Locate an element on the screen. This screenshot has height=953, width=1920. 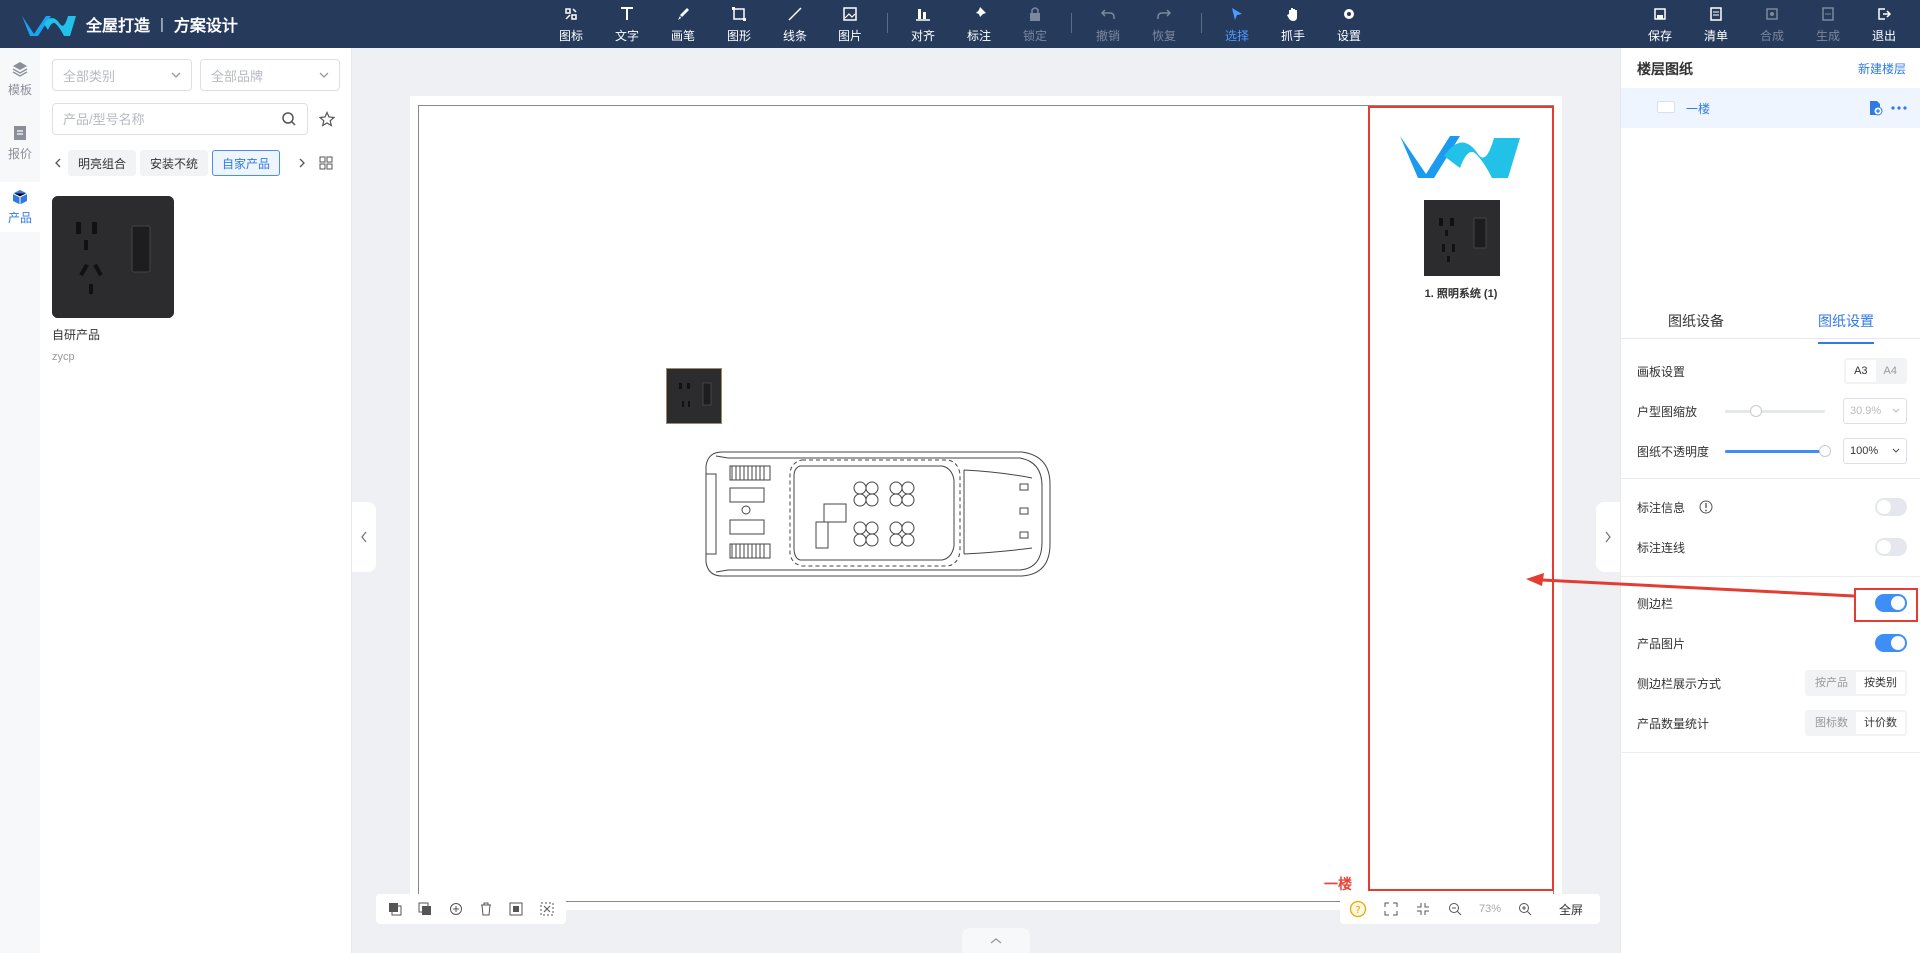
tool-shape: 图形 is located at coordinates (739, 24).